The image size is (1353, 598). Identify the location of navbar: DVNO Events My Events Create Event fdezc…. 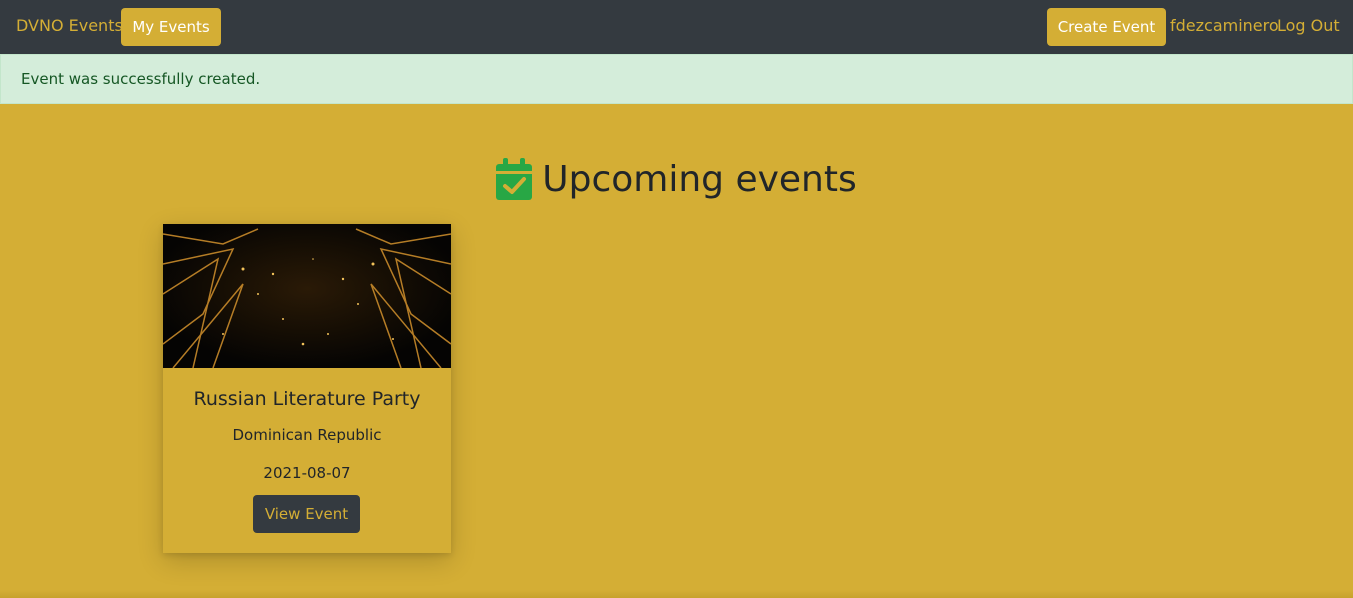
(676, 27).